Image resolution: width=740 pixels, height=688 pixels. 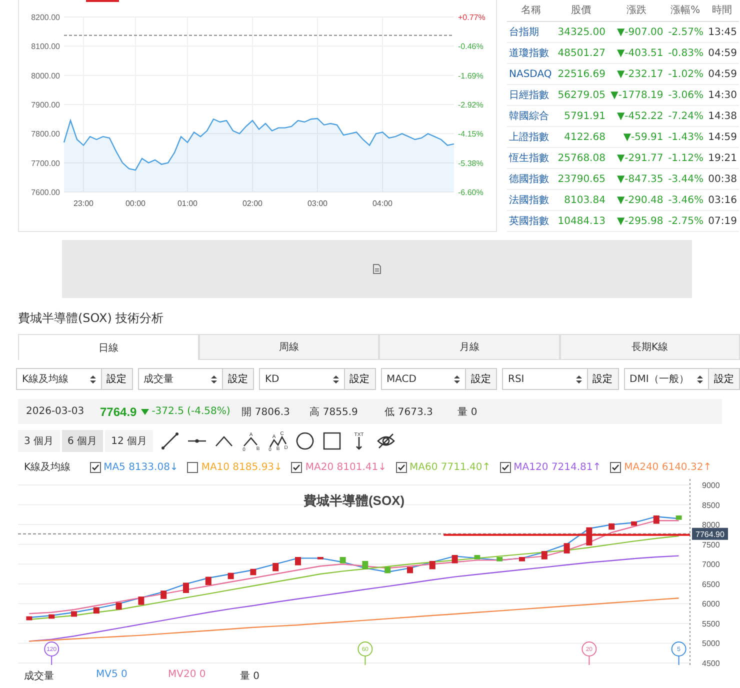 What do you see at coordinates (45, 134) in the screenshot?
I see `axis-label: 7800.00` at bounding box center [45, 134].